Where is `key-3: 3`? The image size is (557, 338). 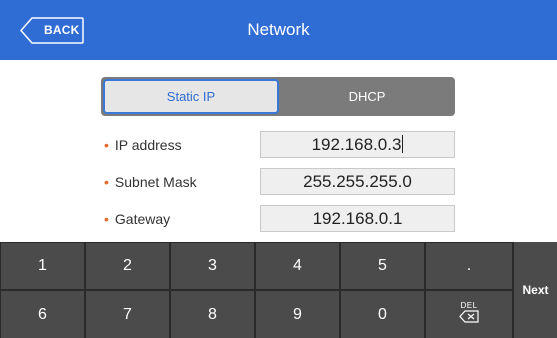
key-3: 3 is located at coordinates (212, 266).